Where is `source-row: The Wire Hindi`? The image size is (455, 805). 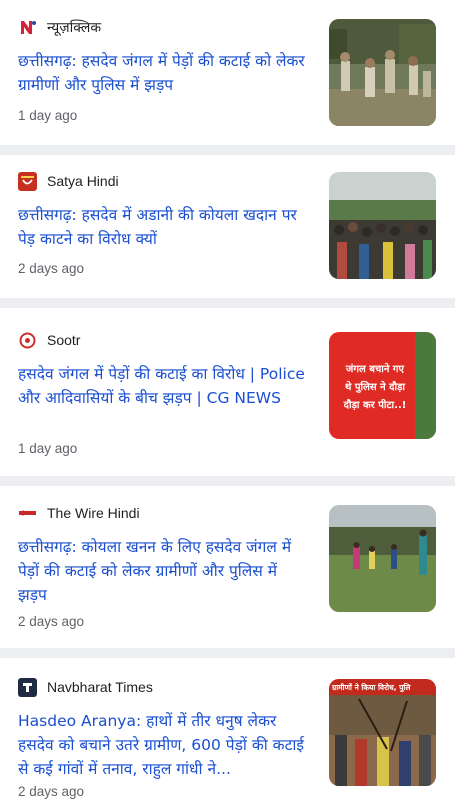
source-row: The Wire Hindi is located at coordinates (79, 513).